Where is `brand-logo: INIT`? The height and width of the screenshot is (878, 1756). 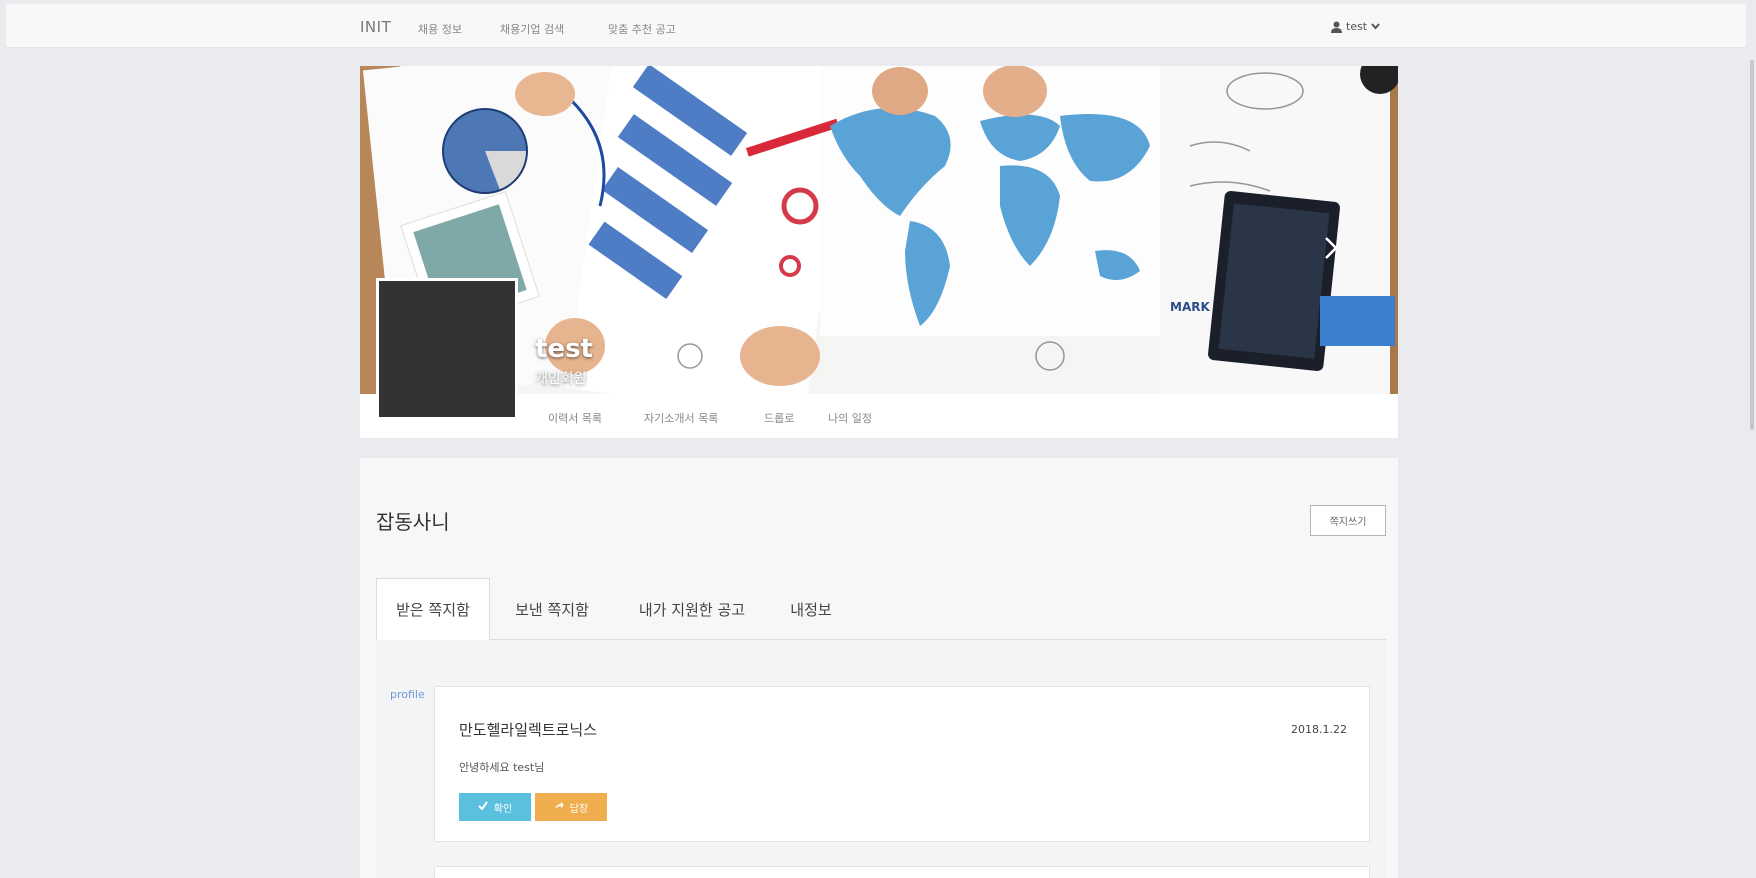
brand-logo: INIT is located at coordinates (375, 27).